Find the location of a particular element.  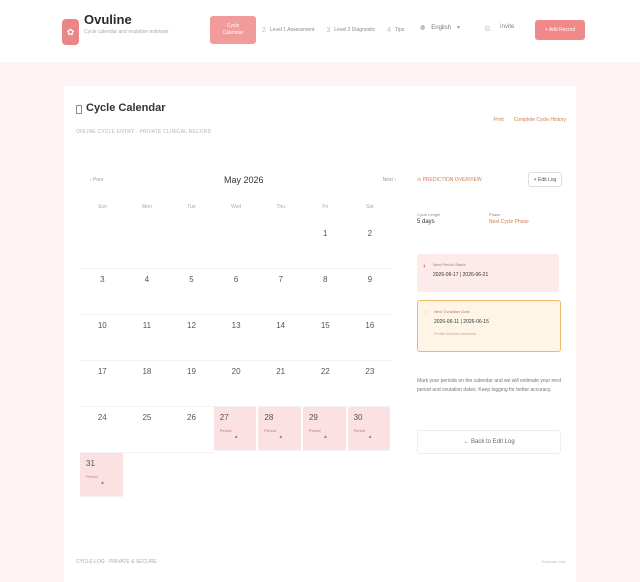

day-number: 22 is located at coordinates (325, 371).